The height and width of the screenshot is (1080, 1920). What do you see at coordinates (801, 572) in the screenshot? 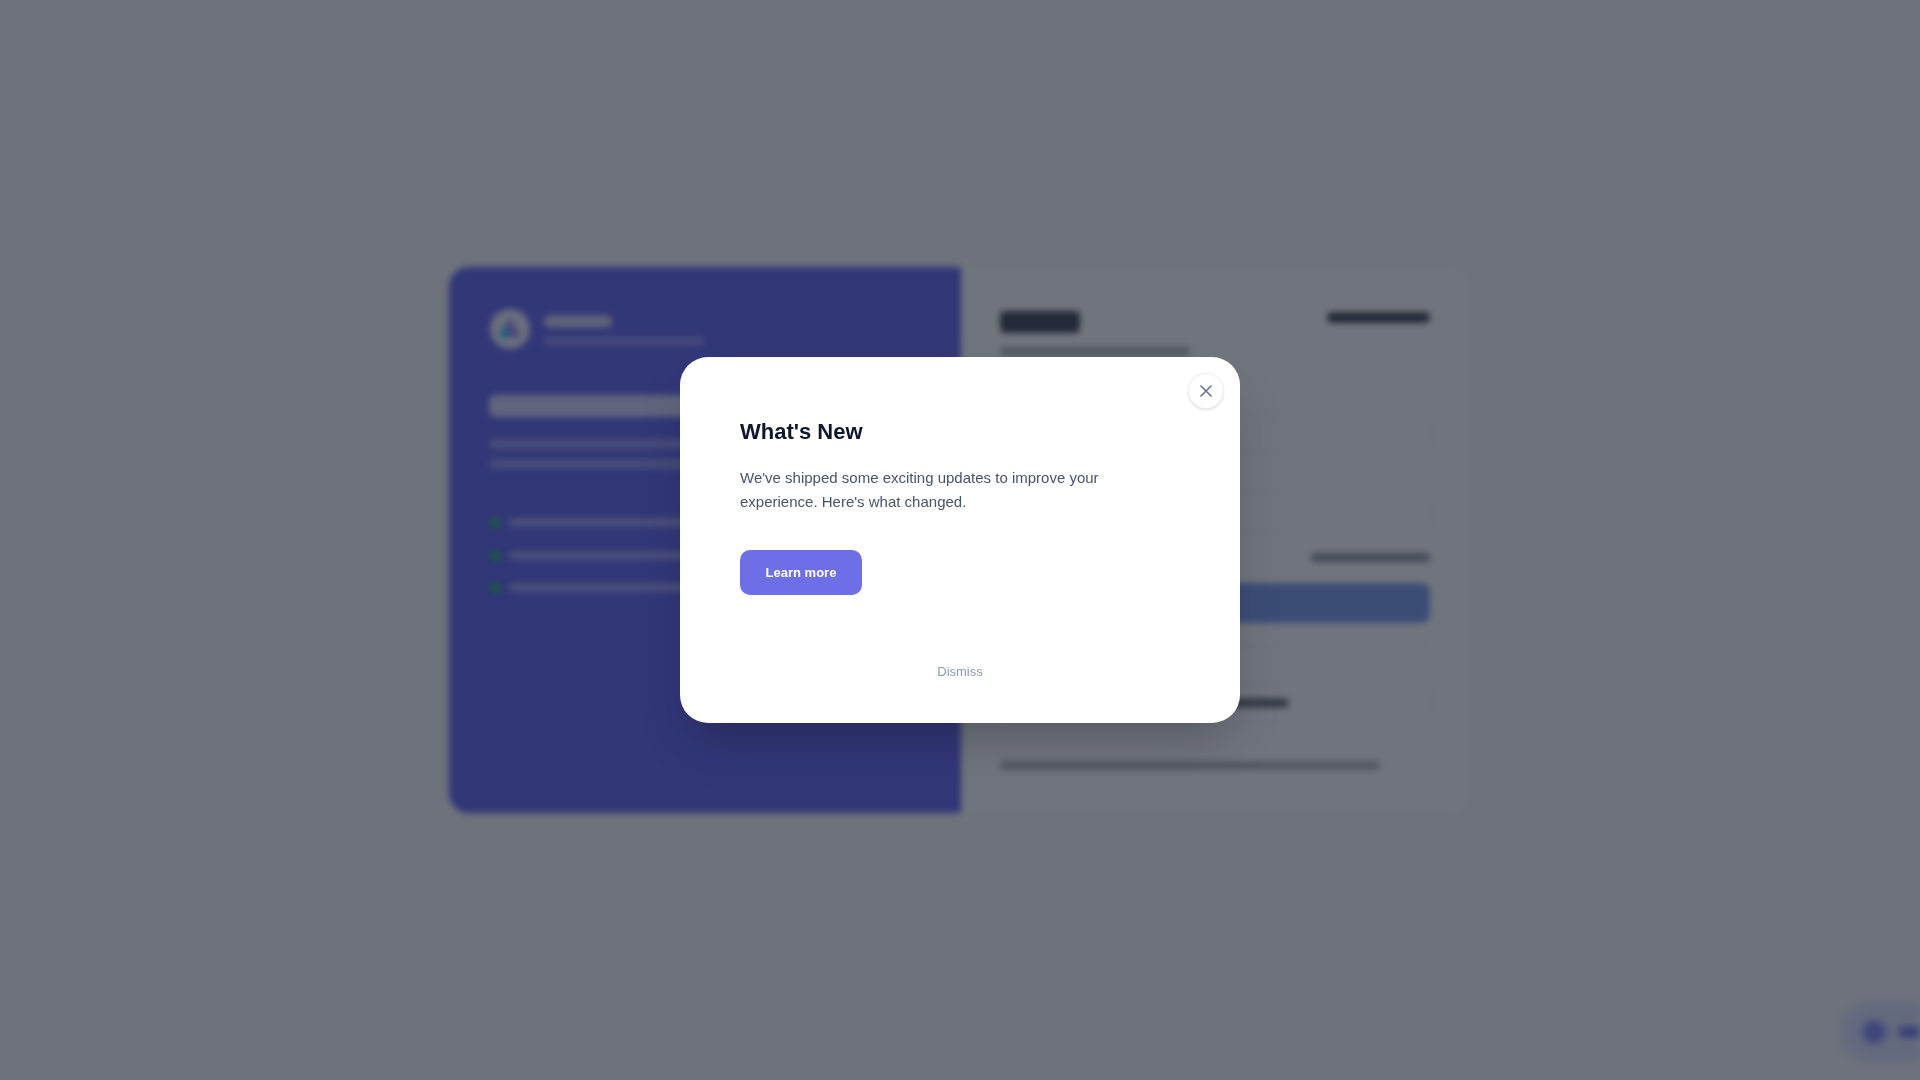
I see `learn-more-button: Learn more` at bounding box center [801, 572].